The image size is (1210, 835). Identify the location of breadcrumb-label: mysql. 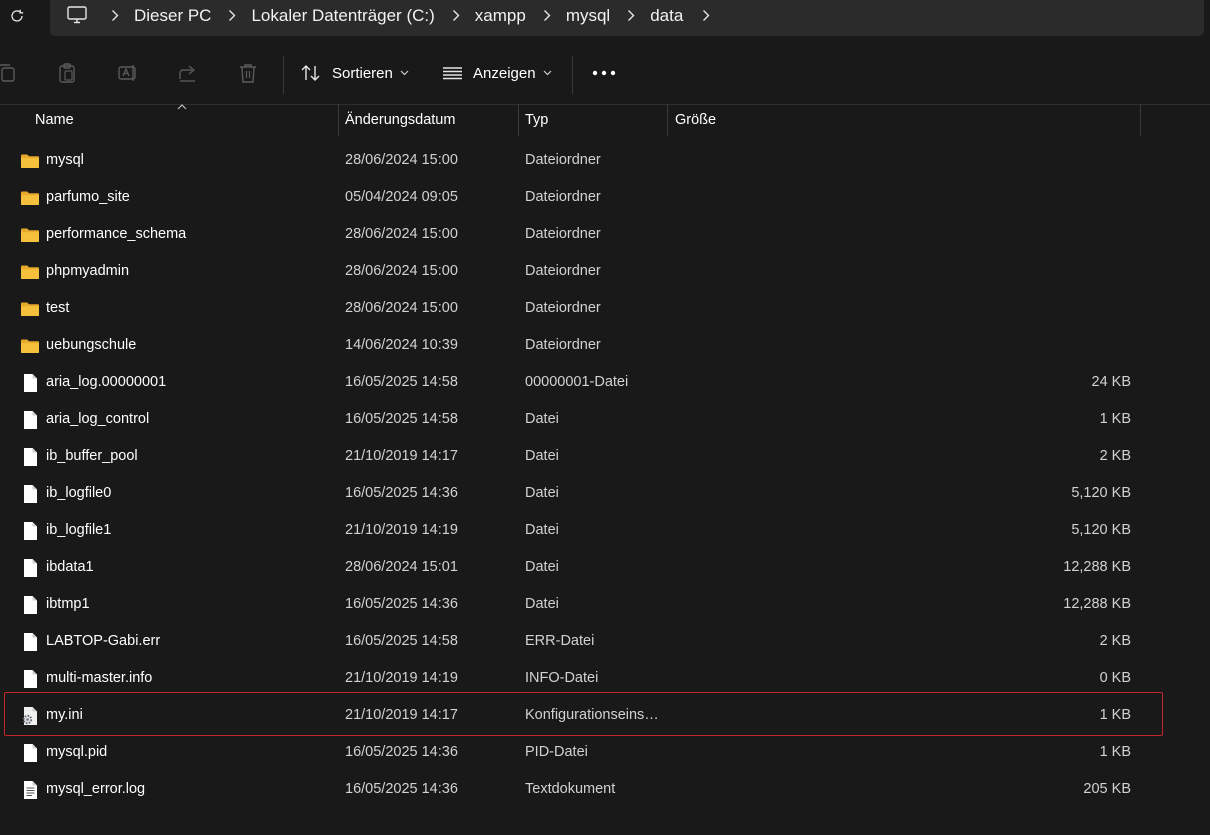
(589, 16).